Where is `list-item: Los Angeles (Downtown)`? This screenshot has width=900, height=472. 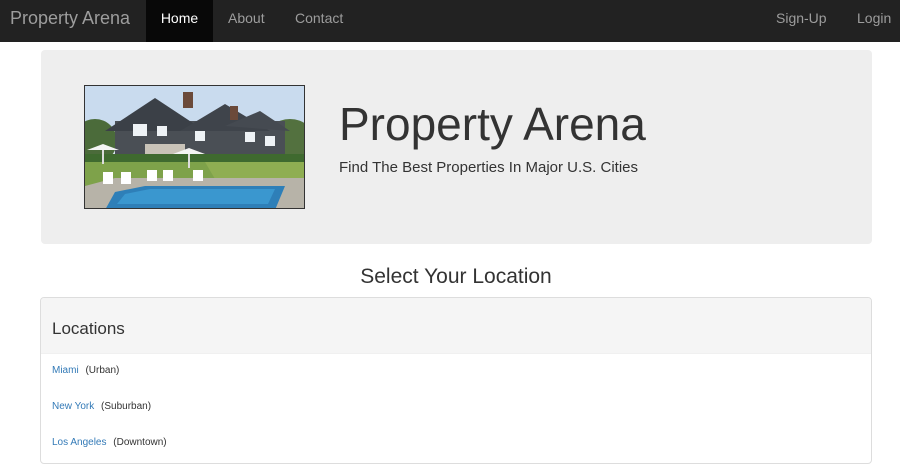 list-item: Los Angeles (Downtown) is located at coordinates (109, 442).